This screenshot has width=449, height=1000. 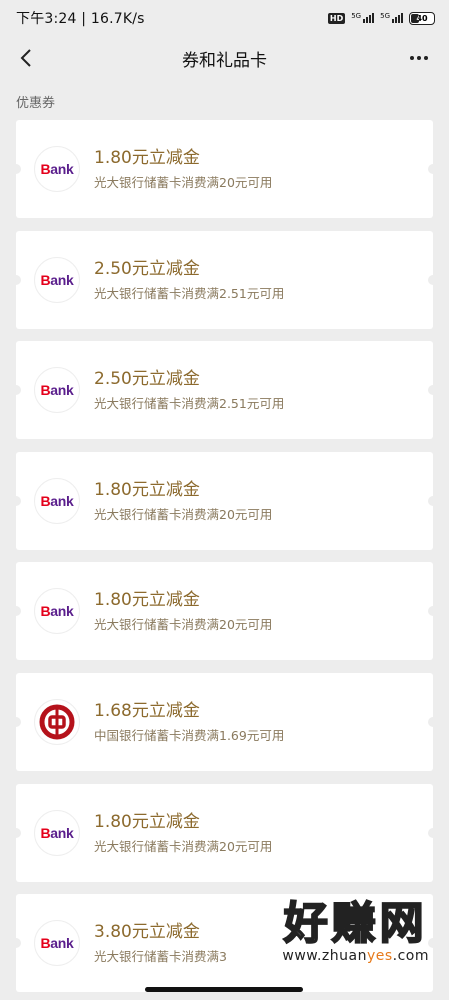 I want to click on coupon-amount: 1.68元立减金, so click(x=147, y=710).